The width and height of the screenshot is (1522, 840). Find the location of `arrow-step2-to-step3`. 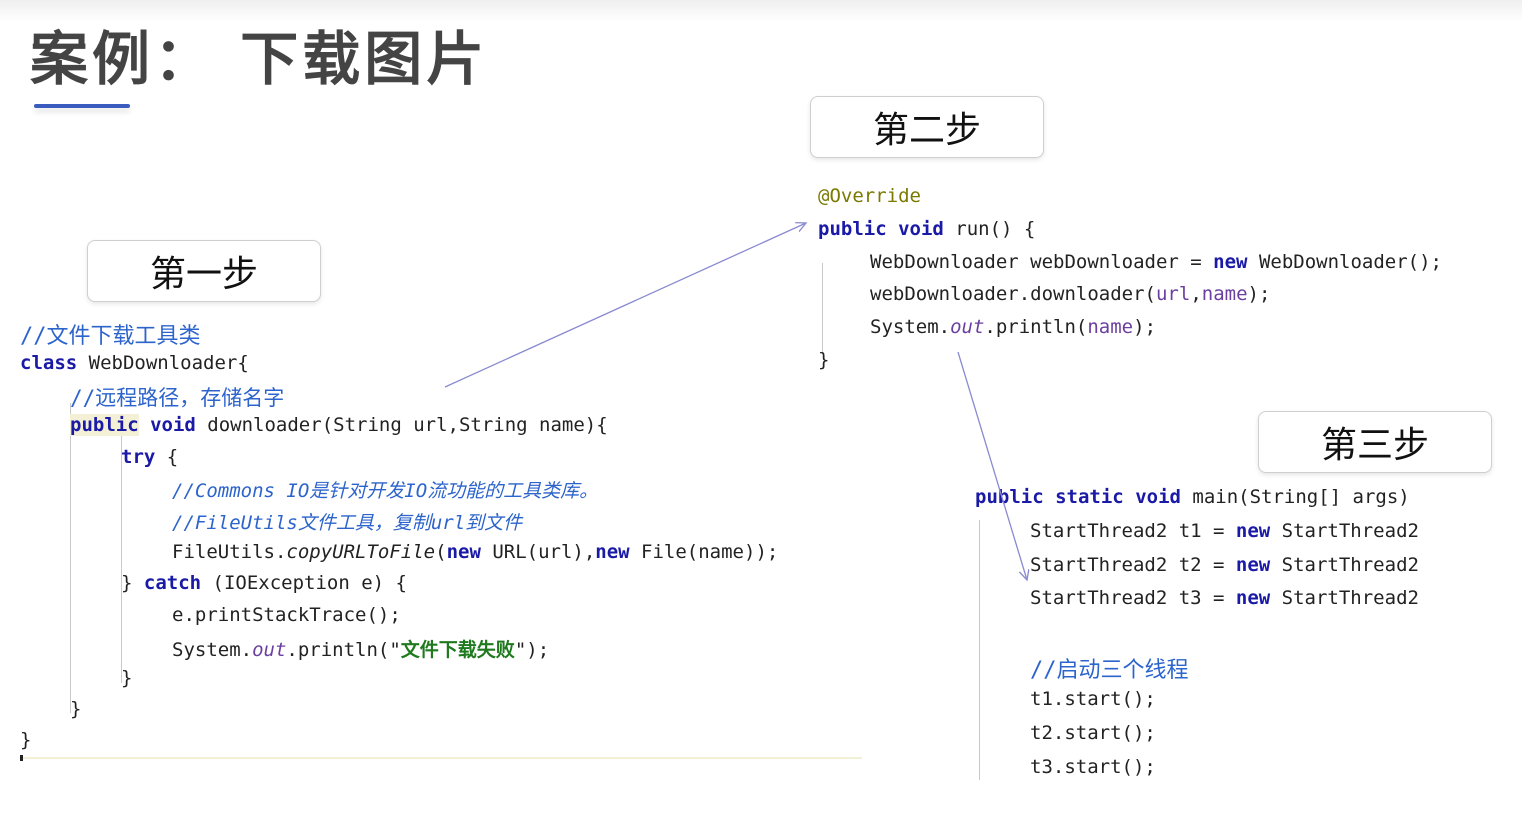

arrow-step2-to-step3 is located at coordinates (992, 465).